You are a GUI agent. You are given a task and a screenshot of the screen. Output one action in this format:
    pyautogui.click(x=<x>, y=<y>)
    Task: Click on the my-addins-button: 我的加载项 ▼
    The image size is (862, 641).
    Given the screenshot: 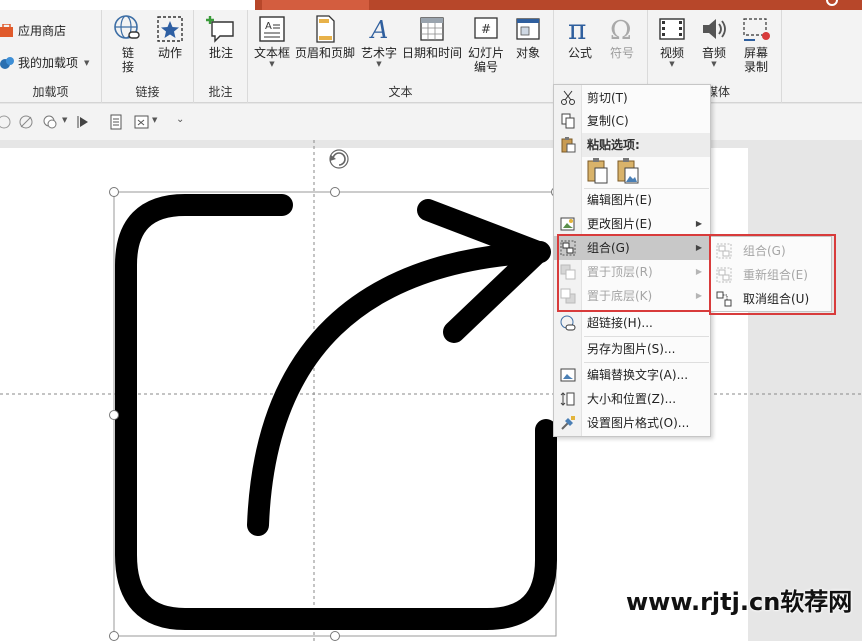 What is the action you would take?
    pyautogui.click(x=44, y=62)
    